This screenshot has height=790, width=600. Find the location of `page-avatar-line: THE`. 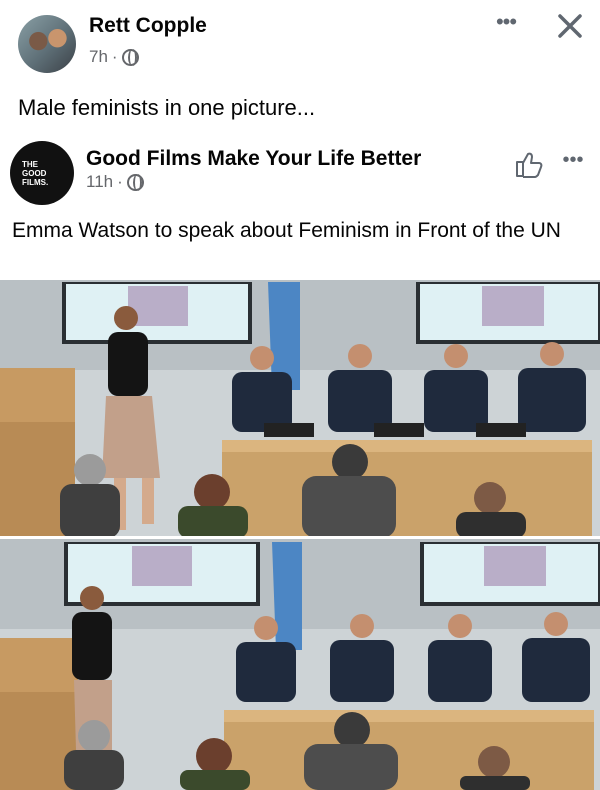

page-avatar-line: THE is located at coordinates (30, 164).